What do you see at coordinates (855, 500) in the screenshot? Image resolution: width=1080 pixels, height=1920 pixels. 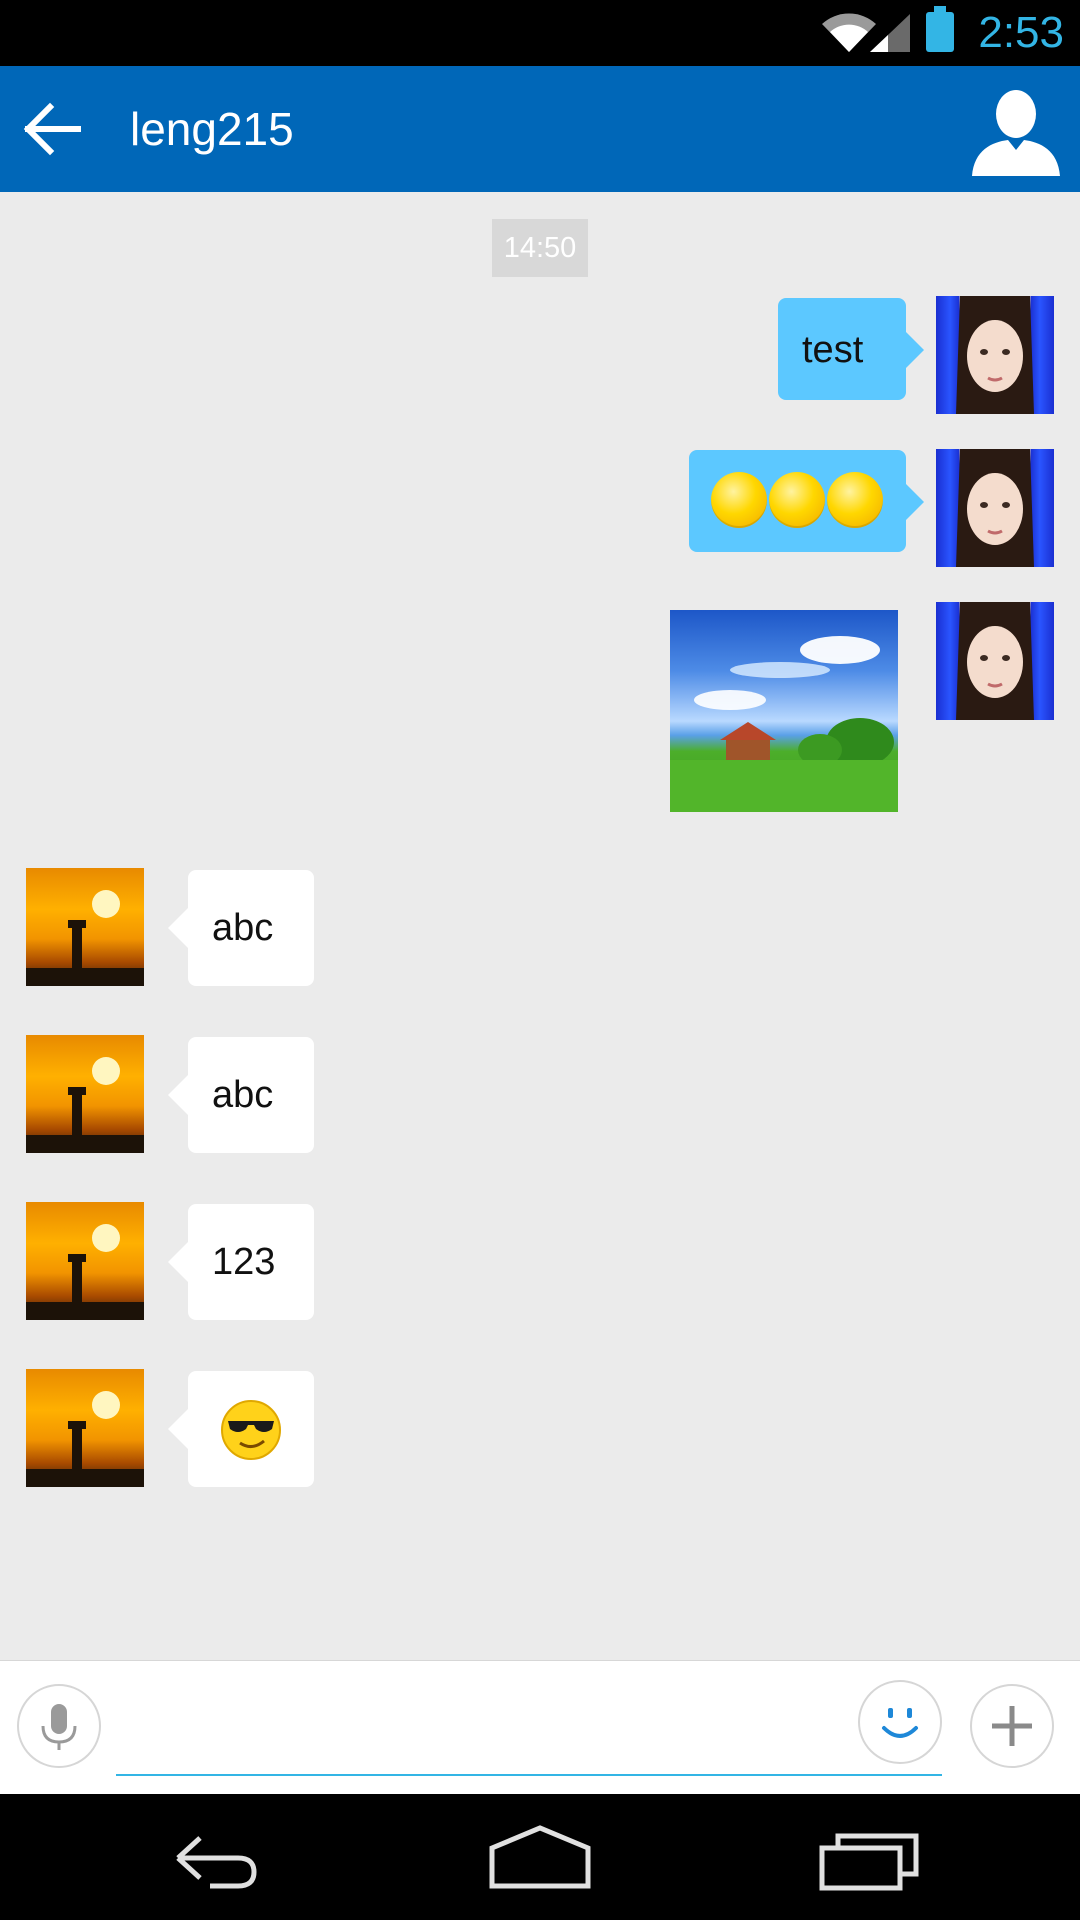 I see `wink-tongue-emoji` at bounding box center [855, 500].